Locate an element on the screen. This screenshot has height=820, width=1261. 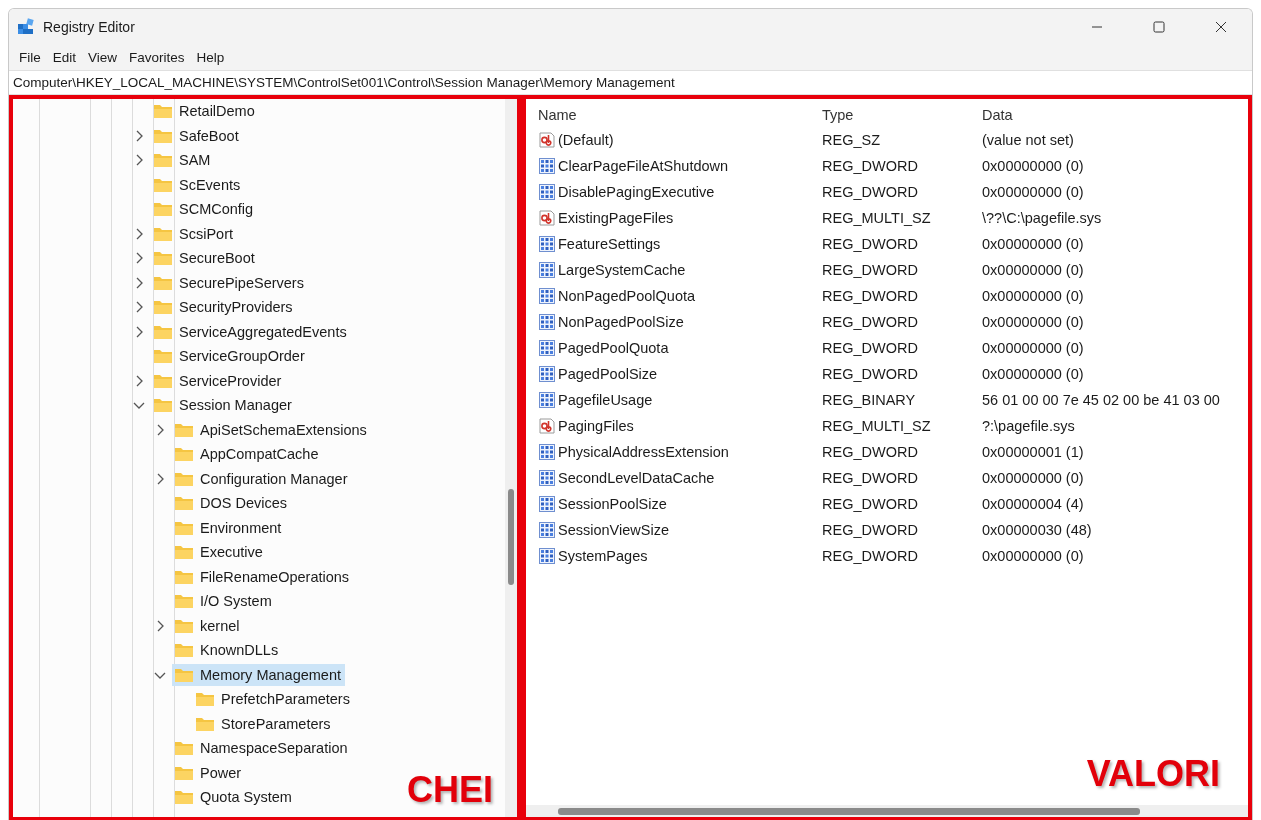
menu-item: Help is located at coordinates (210, 57).